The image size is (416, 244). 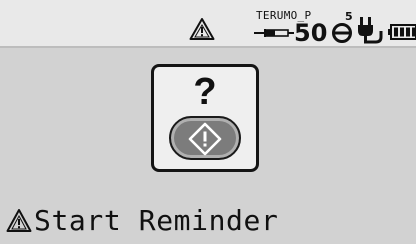 I want to click on start-diamond-icon, so click(x=205, y=139).